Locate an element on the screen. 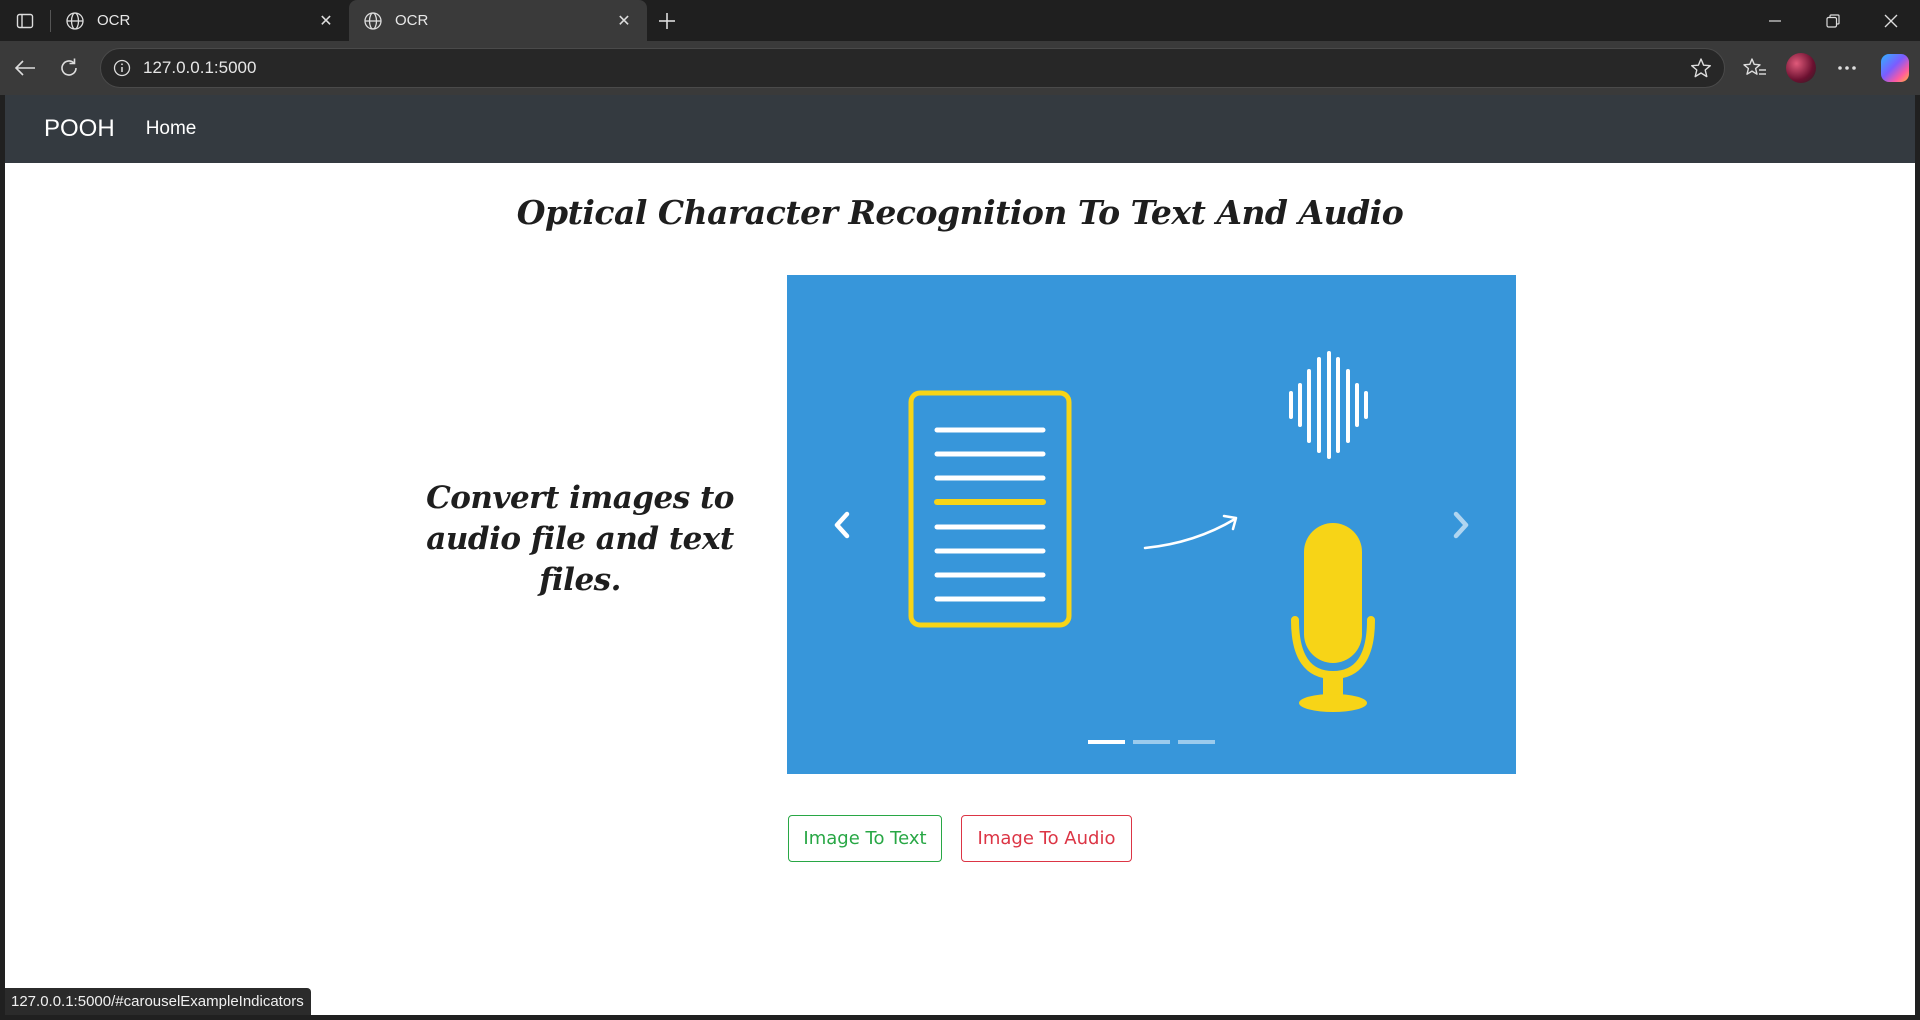 The image size is (1920, 1020). favorites-button is located at coordinates (1755, 68).